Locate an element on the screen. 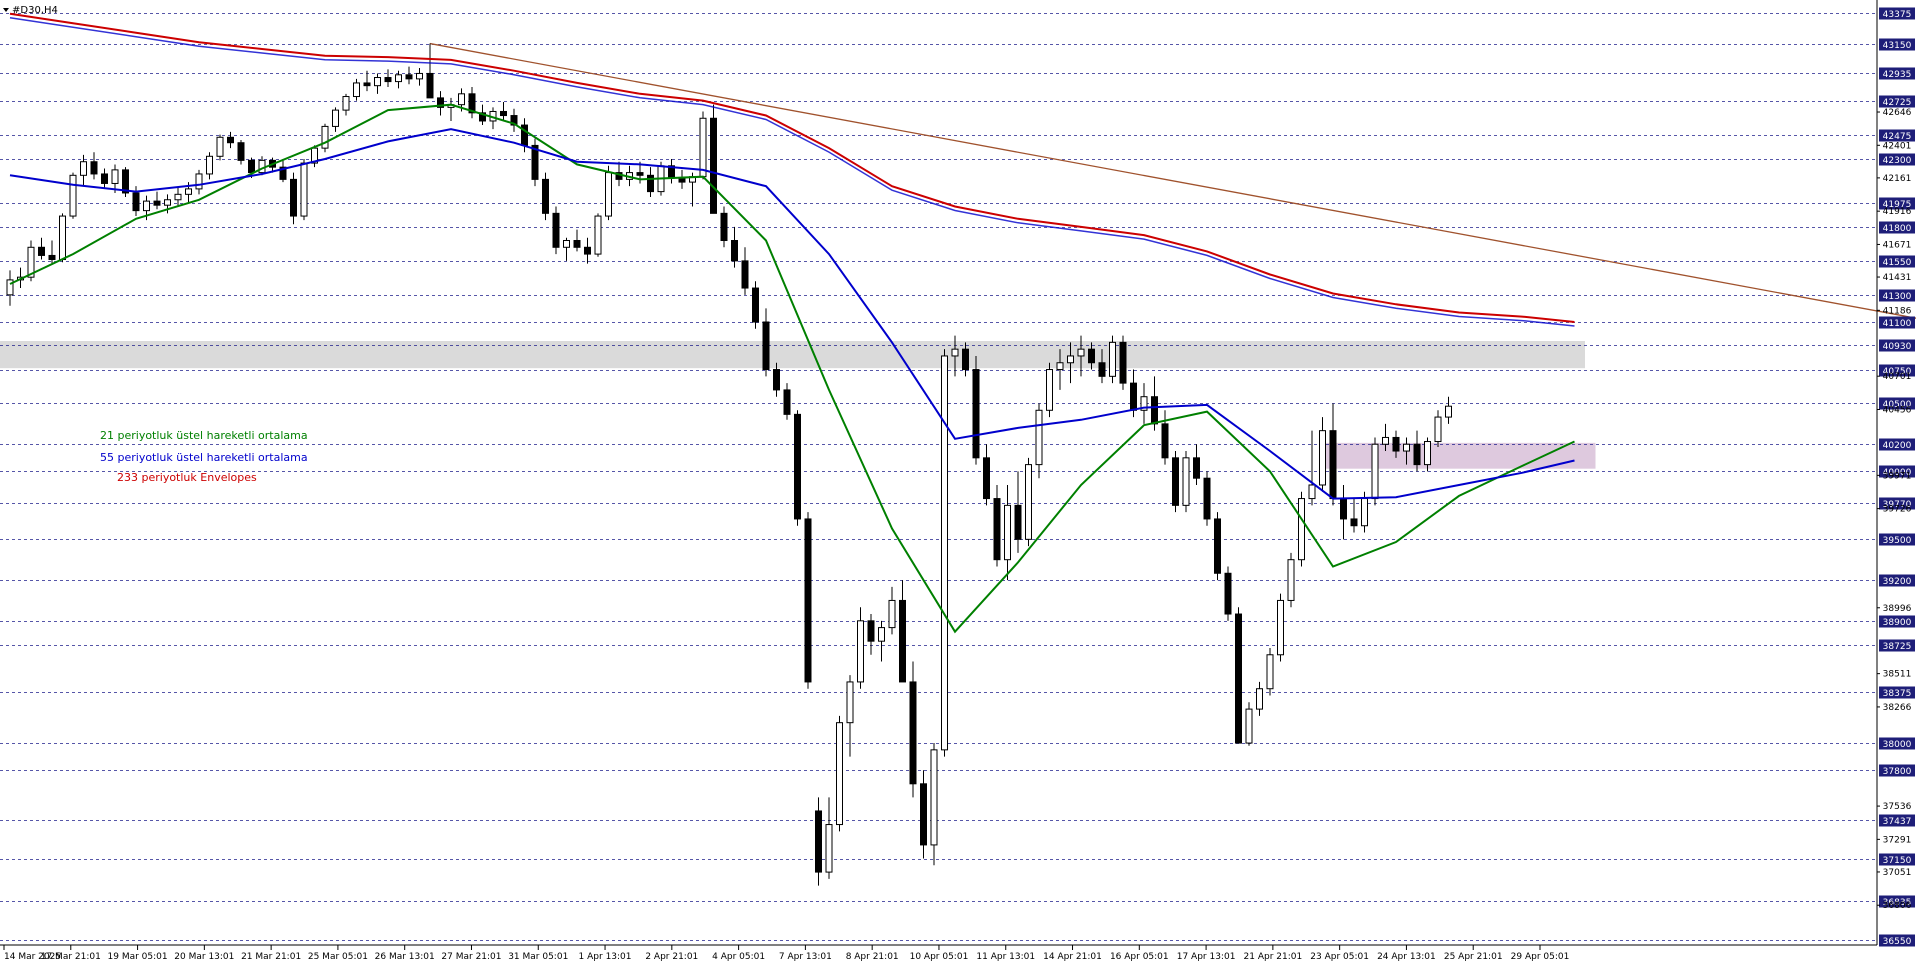 This screenshot has height=963, width=1916. minor-price-label: 41186 is located at coordinates (1897, 311).